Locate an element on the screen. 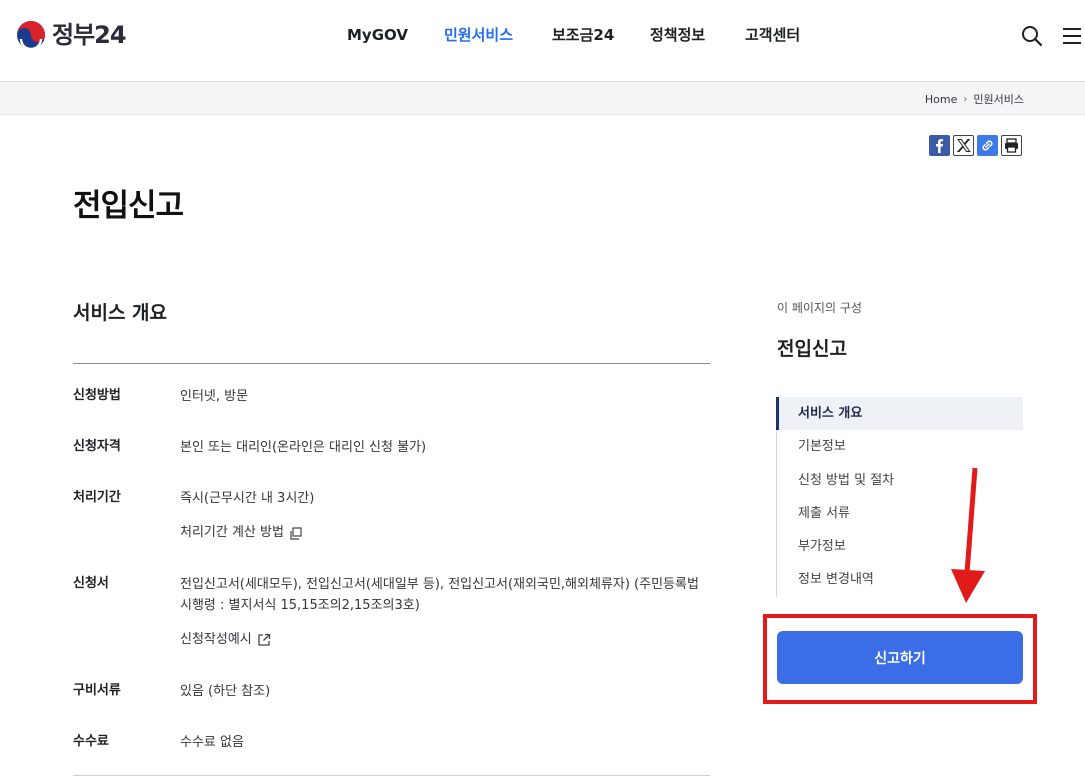 Image resolution: width=1085 pixels, height=776 pixels. global-header: 정부24 MyGOV 민원서비스 보조금24 정책정보 고객센터 is located at coordinates (542, 41).